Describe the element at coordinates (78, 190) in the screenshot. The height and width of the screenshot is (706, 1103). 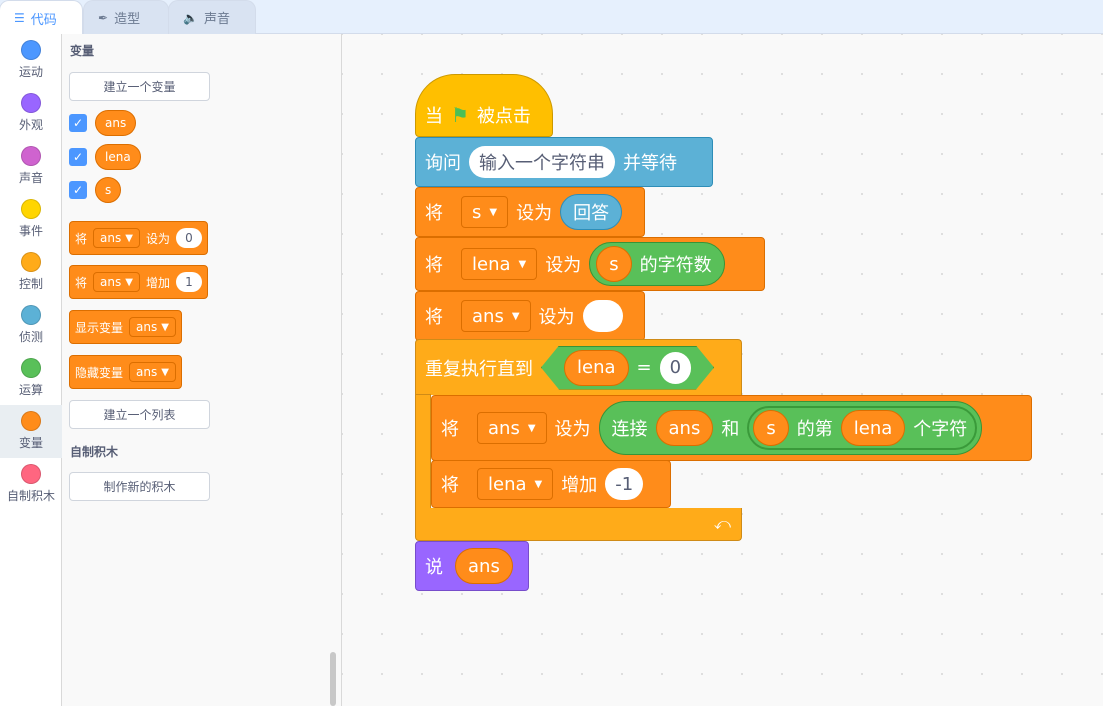
I see `checkbox-s: ✓` at that location.